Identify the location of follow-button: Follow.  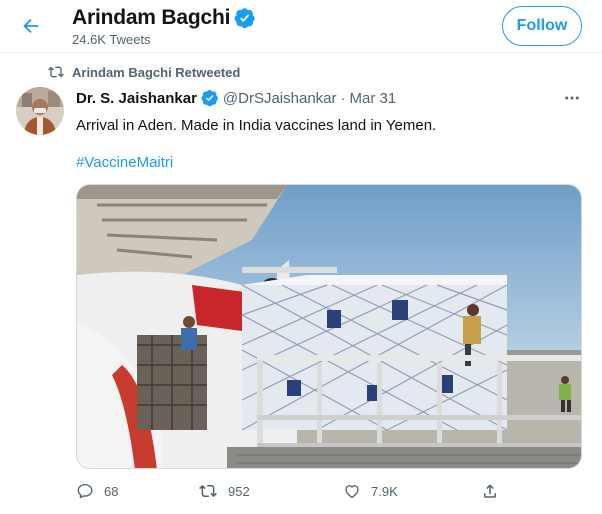
(542, 26).